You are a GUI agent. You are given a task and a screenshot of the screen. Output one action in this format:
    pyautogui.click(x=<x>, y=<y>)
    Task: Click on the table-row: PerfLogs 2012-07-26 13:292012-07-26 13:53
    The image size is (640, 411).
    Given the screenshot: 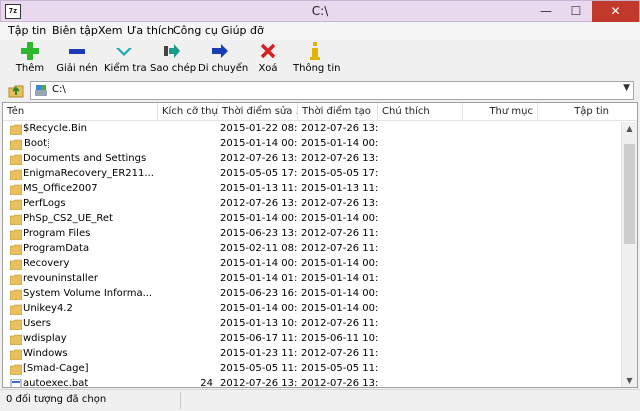 What is the action you would take?
    pyautogui.click(x=313, y=204)
    